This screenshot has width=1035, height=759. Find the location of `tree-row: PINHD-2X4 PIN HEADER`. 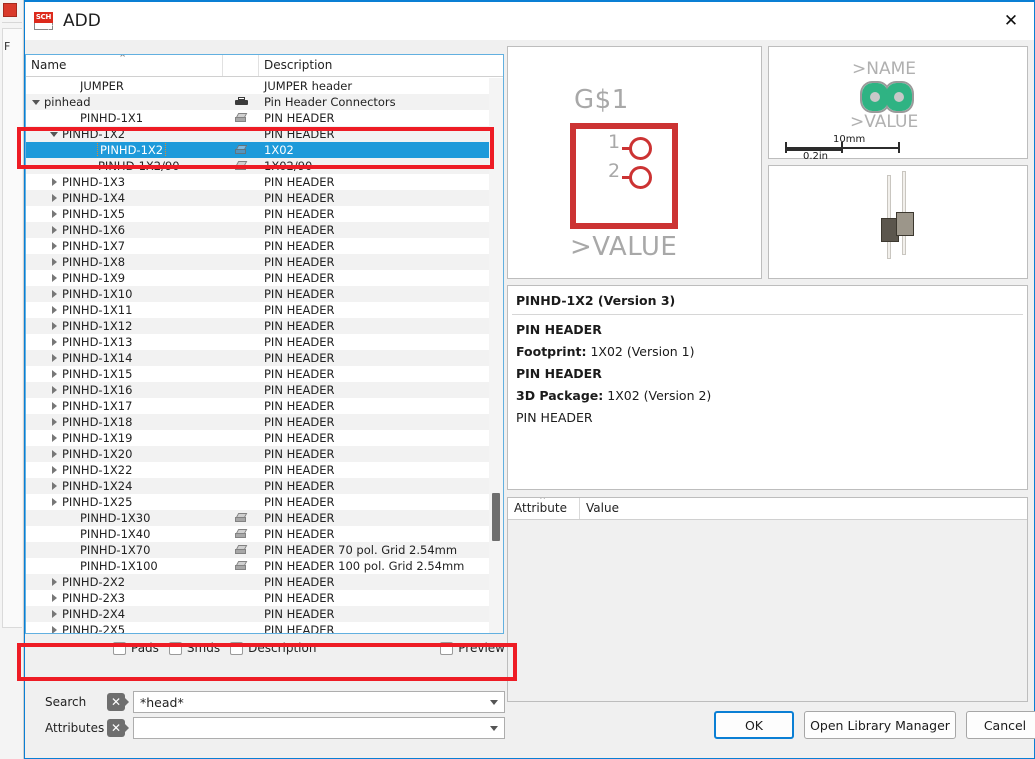

tree-row: PINHD-2X4 PIN HEADER is located at coordinates (264, 614).